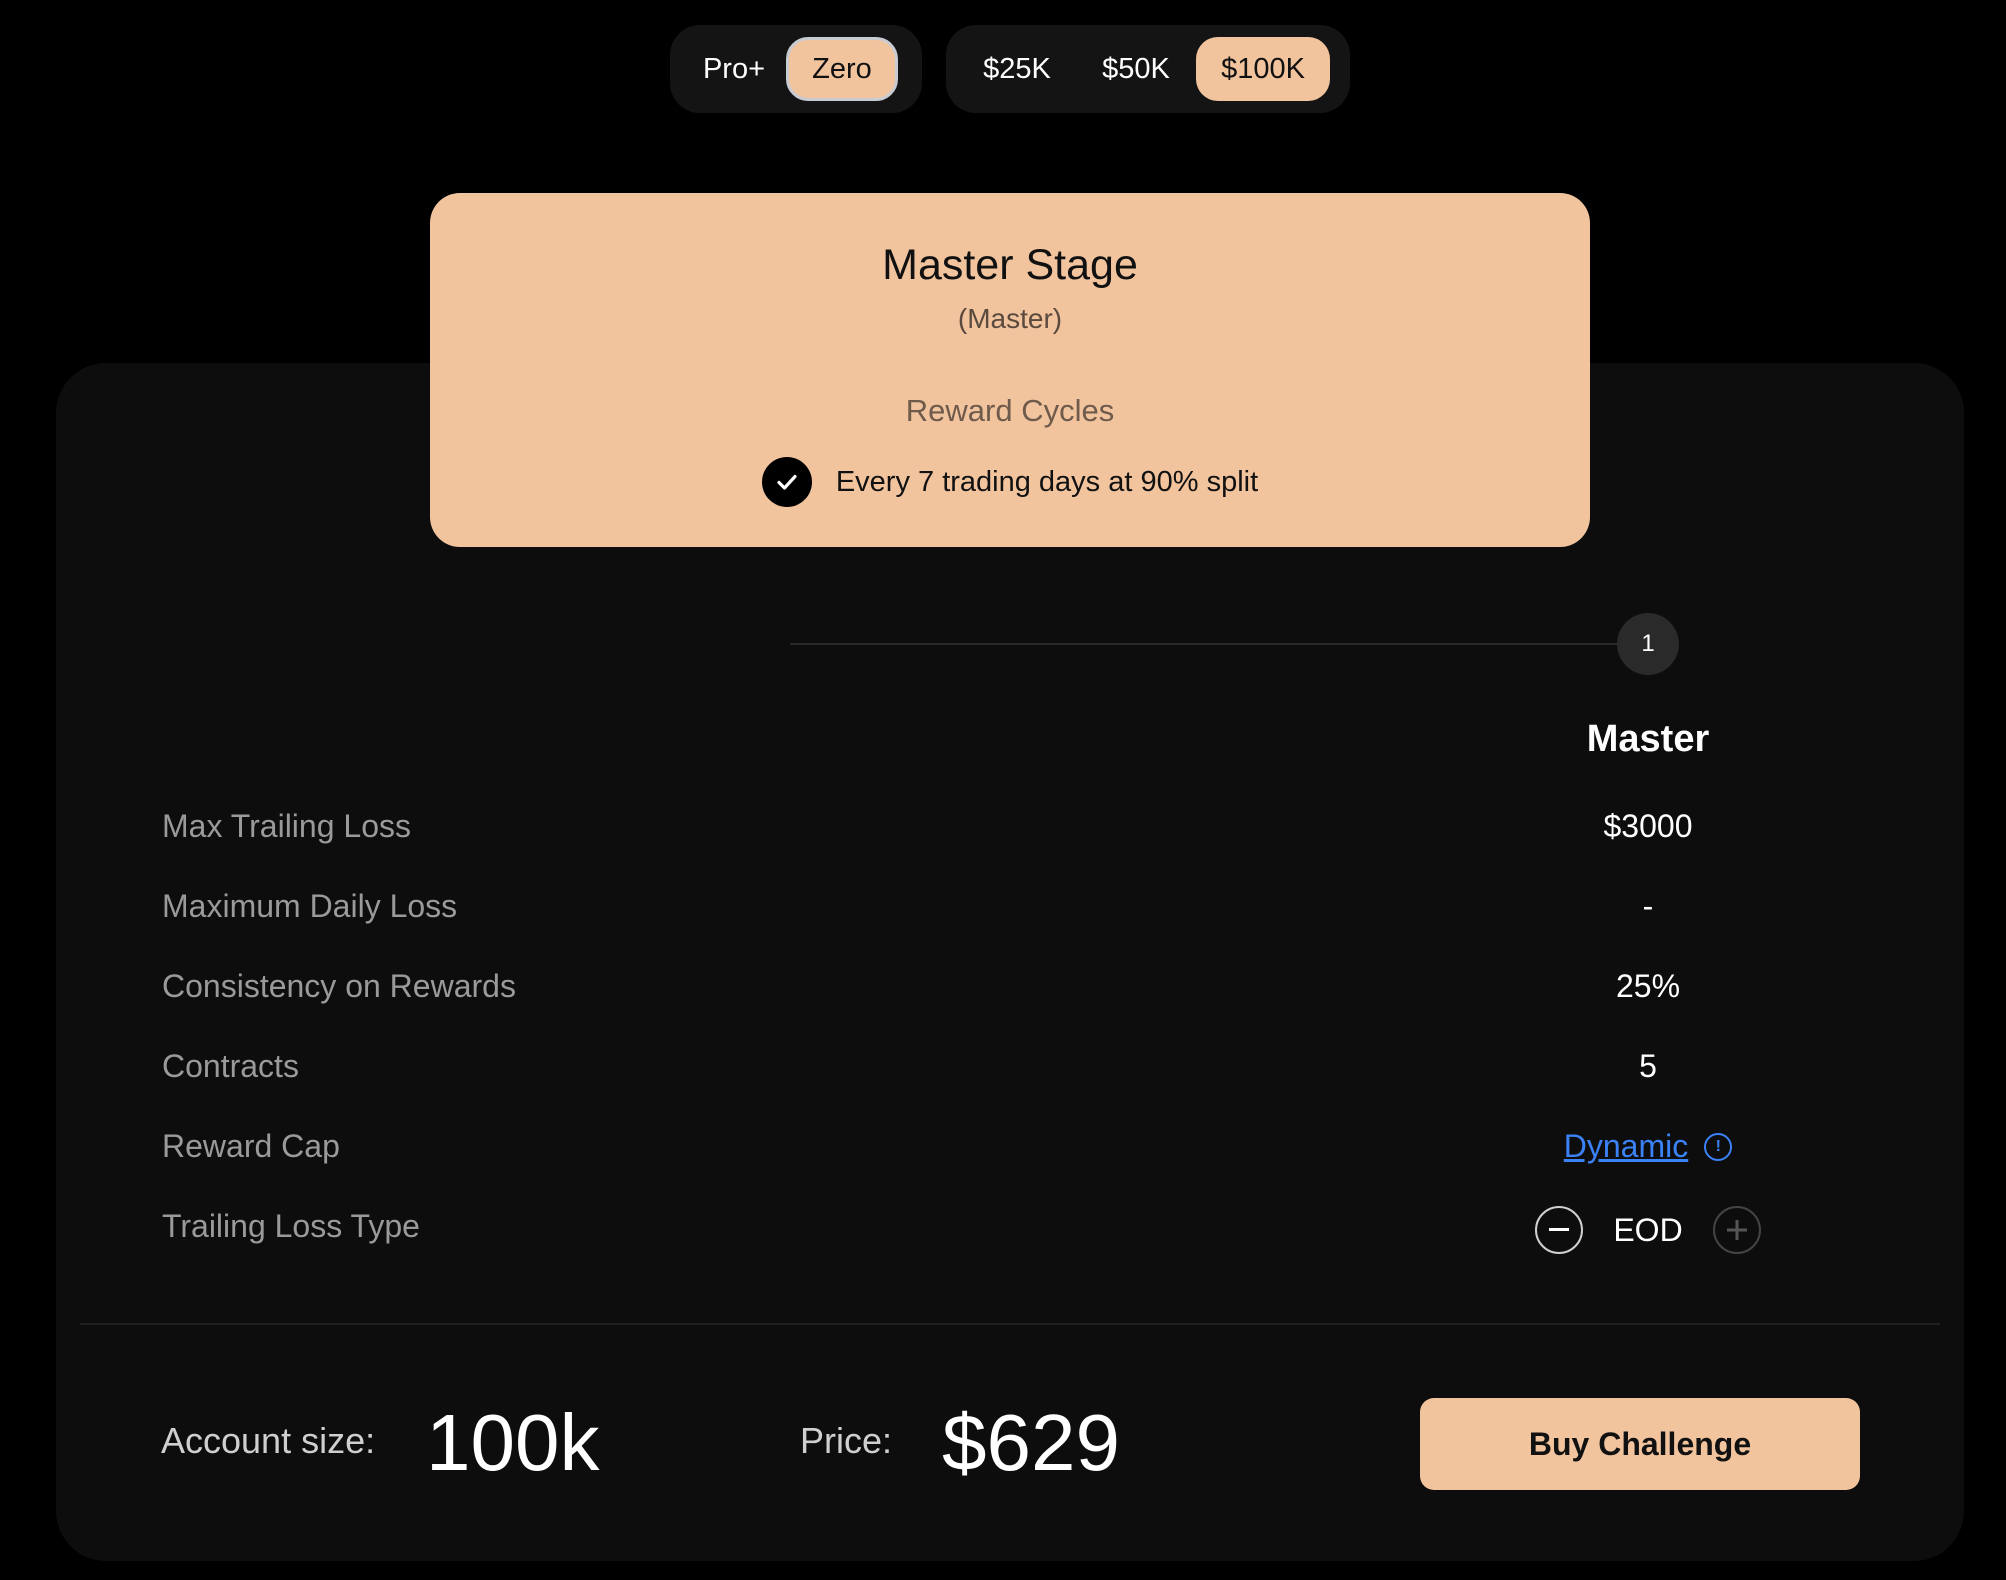 This screenshot has width=2006, height=1580. What do you see at coordinates (1263, 69) in the screenshot?
I see `size-option-100k: $100K` at bounding box center [1263, 69].